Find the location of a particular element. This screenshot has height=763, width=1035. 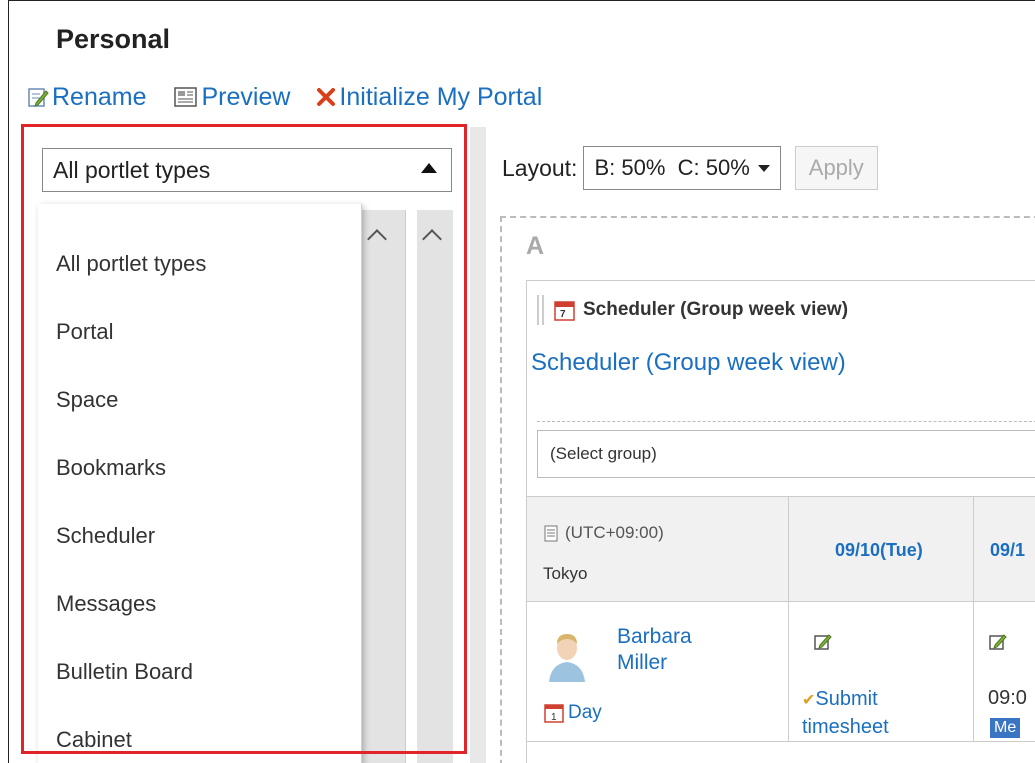

svg-text: 7 is located at coordinates (563, 314).